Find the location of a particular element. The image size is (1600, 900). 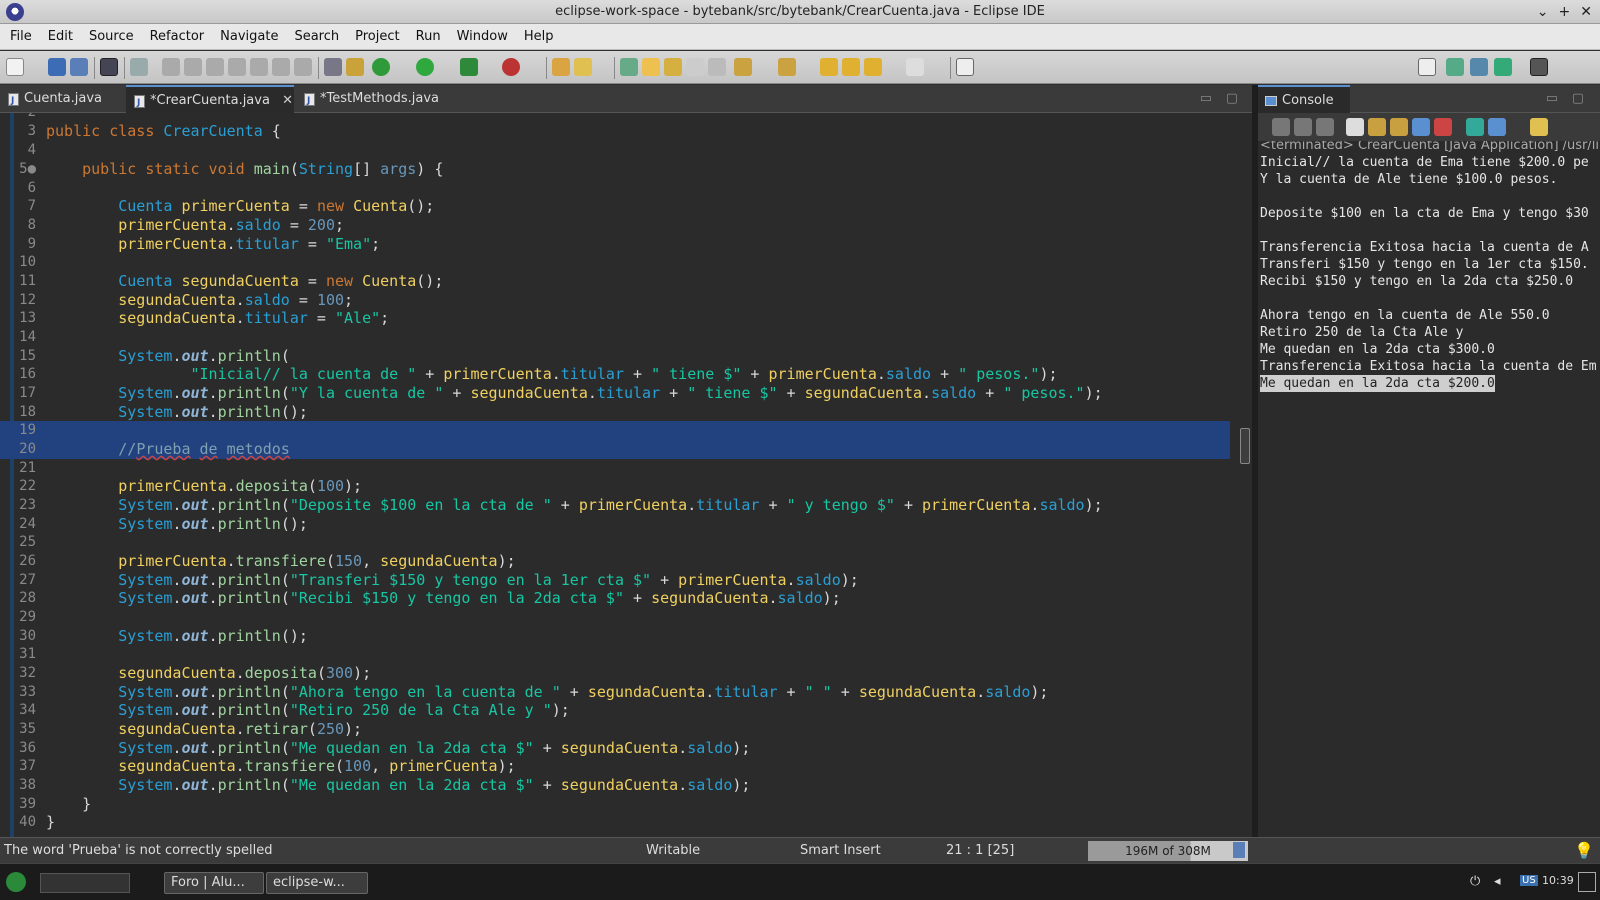

scroll-lock-icon is located at coordinates (1377, 127).